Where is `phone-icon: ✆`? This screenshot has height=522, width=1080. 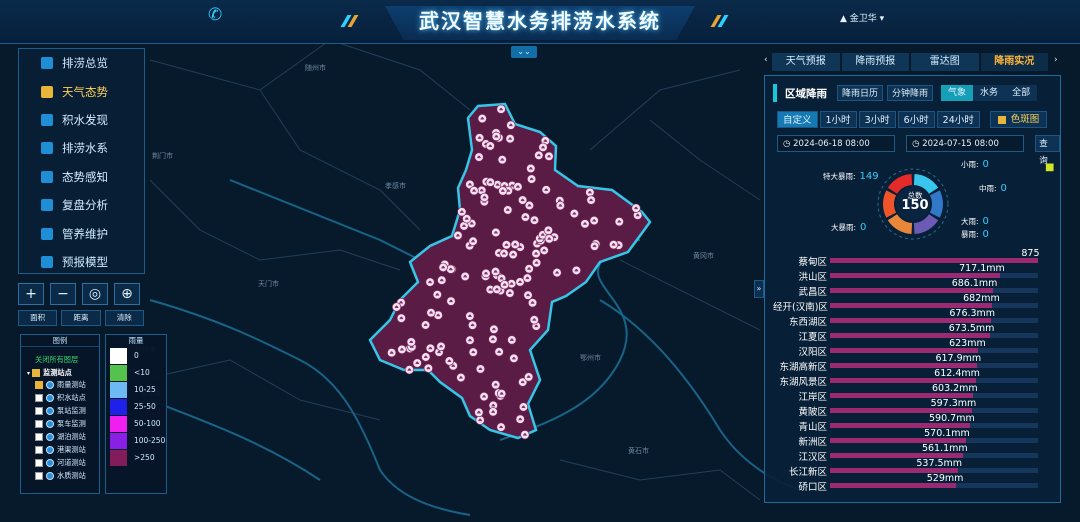
phone-icon: ✆ is located at coordinates (219, 16).